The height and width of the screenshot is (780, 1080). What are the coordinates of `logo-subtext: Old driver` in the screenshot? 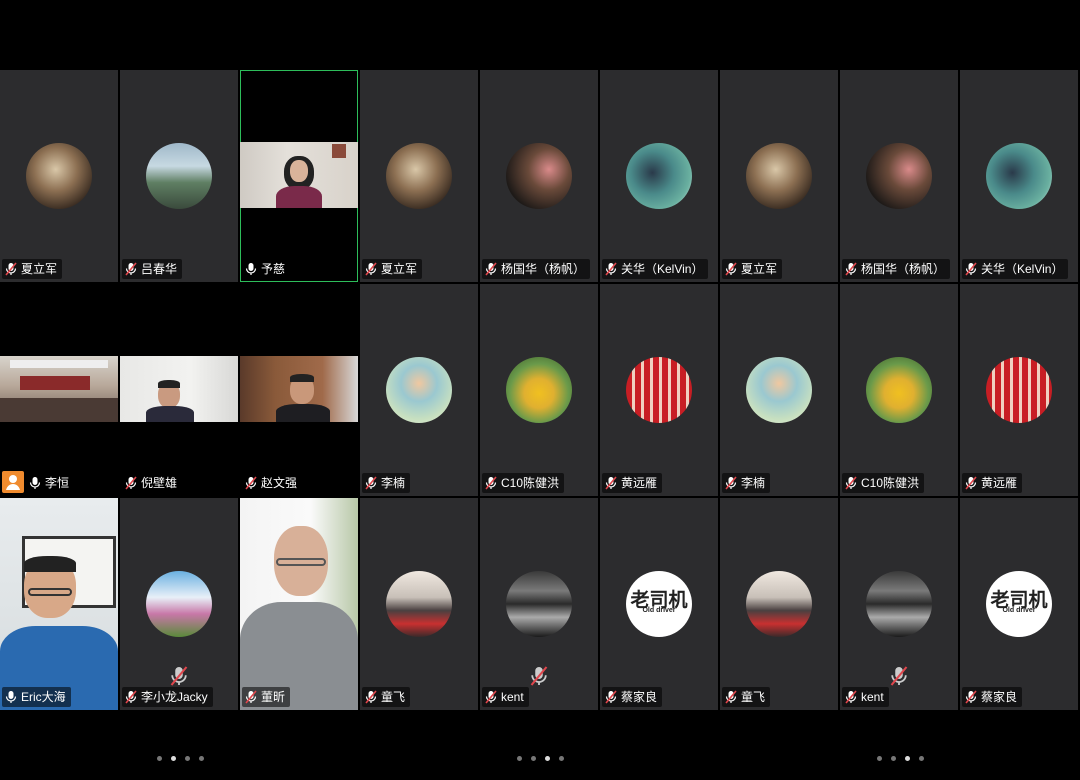 It's located at (659, 610).